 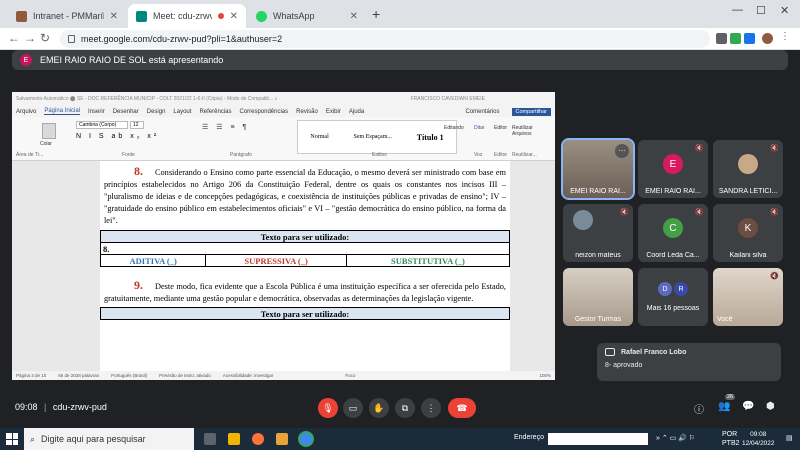 What do you see at coordinates (67, 16) in the screenshot?
I see `tab-intranet: Intranet - PMMarília ✕` at bounding box center [67, 16].